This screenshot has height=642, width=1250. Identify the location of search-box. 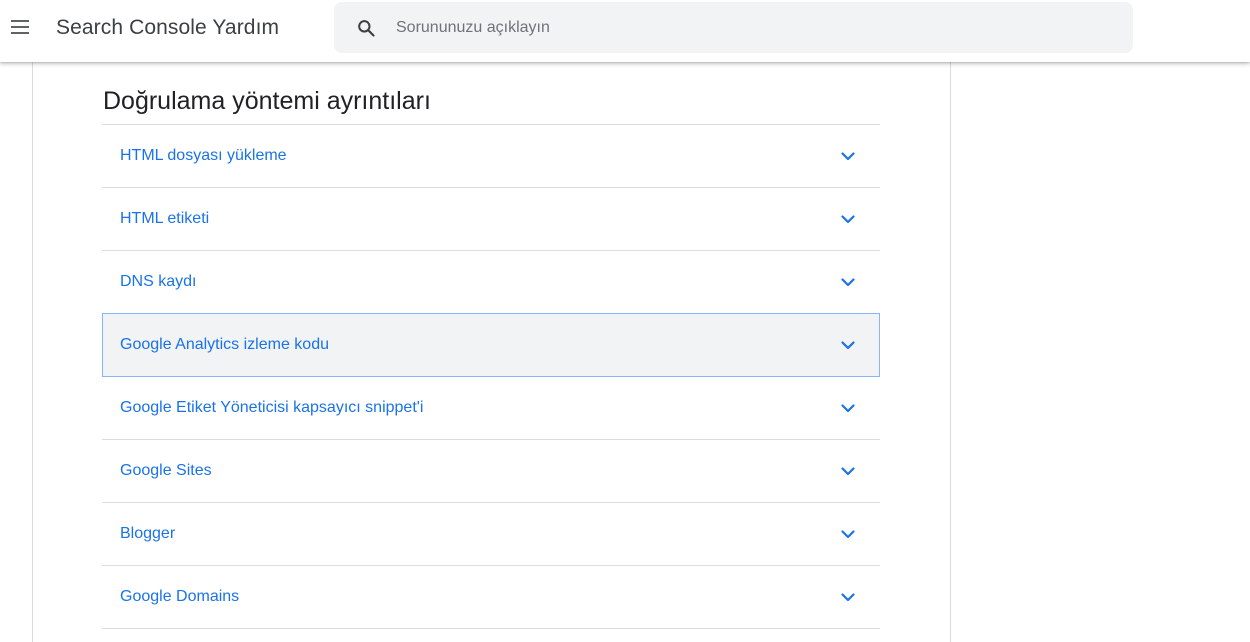
(733, 27).